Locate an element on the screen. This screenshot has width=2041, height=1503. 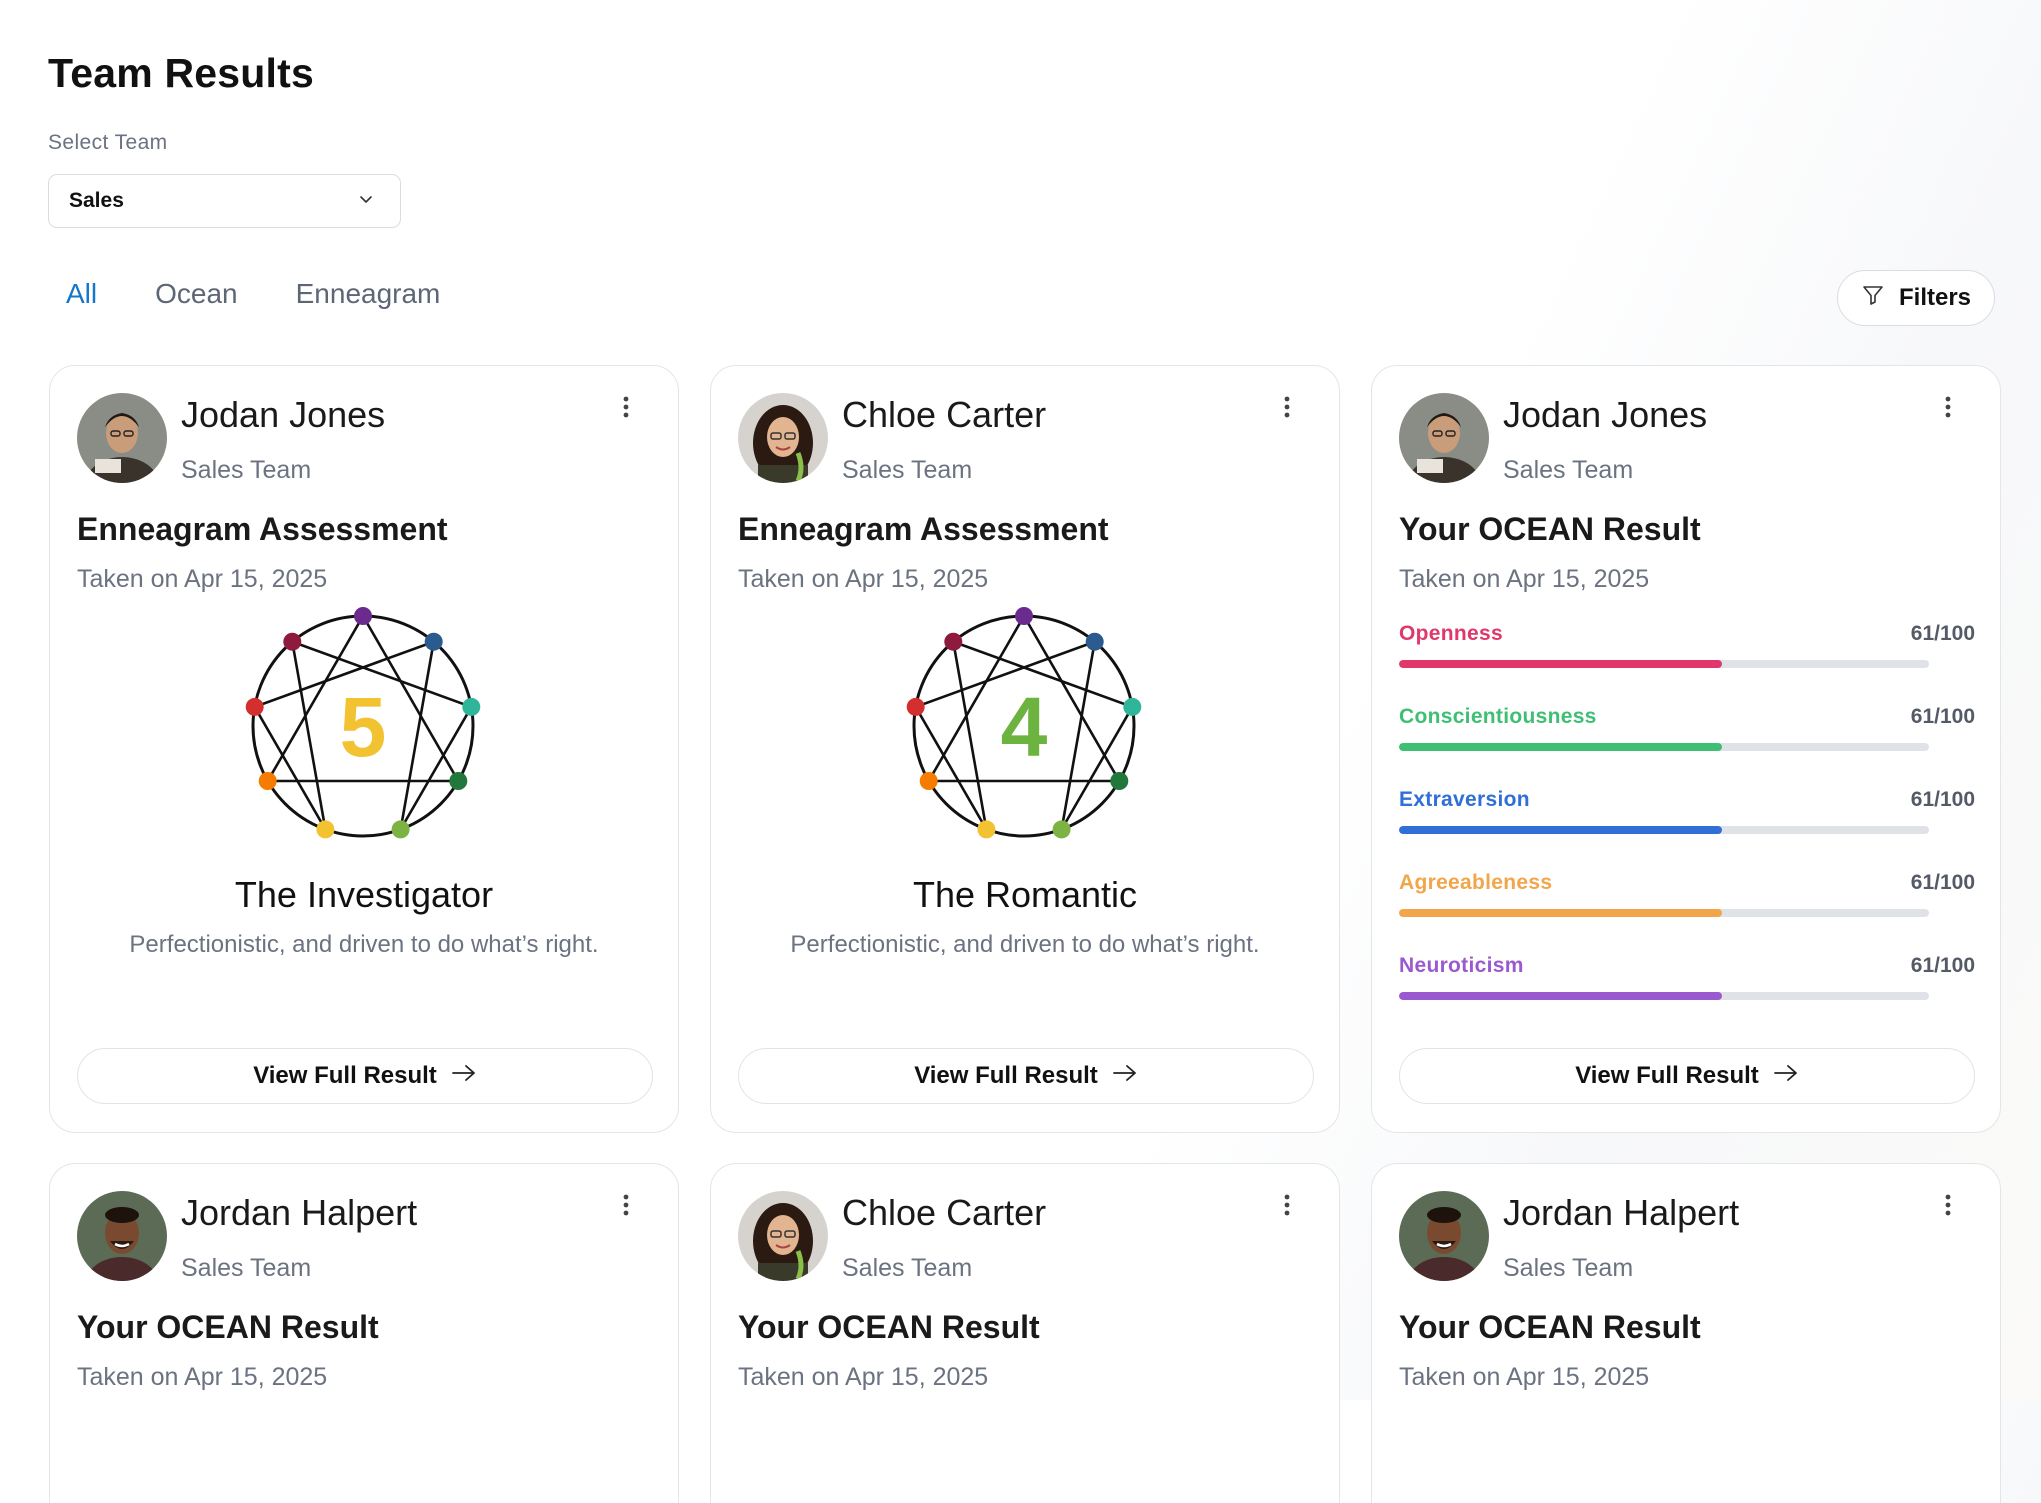
team-select: Sales is located at coordinates (224, 201).